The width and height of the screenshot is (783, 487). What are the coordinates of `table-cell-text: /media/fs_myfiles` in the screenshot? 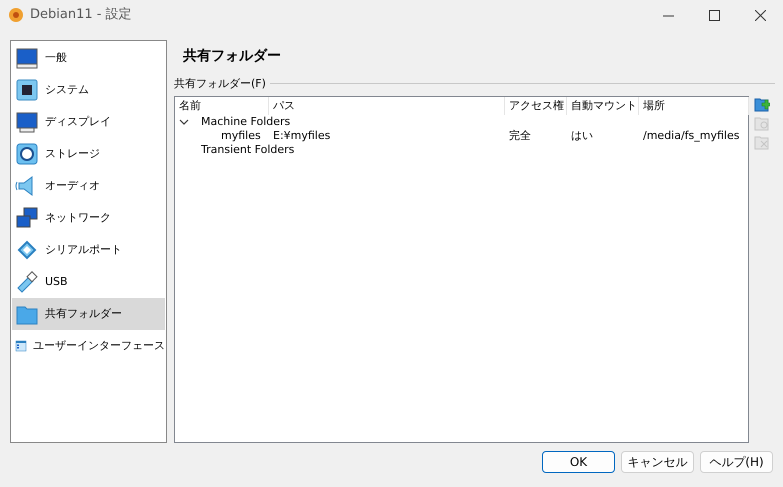 It's located at (691, 136).